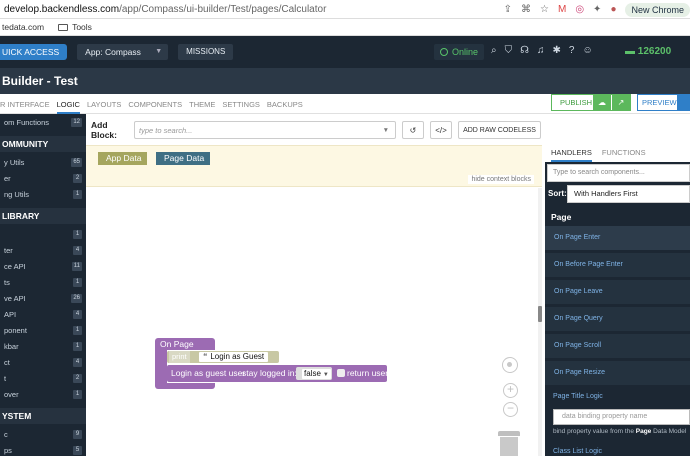 The image size is (690, 456). I want to click on binding-property-input: data binding property name, so click(621, 417).